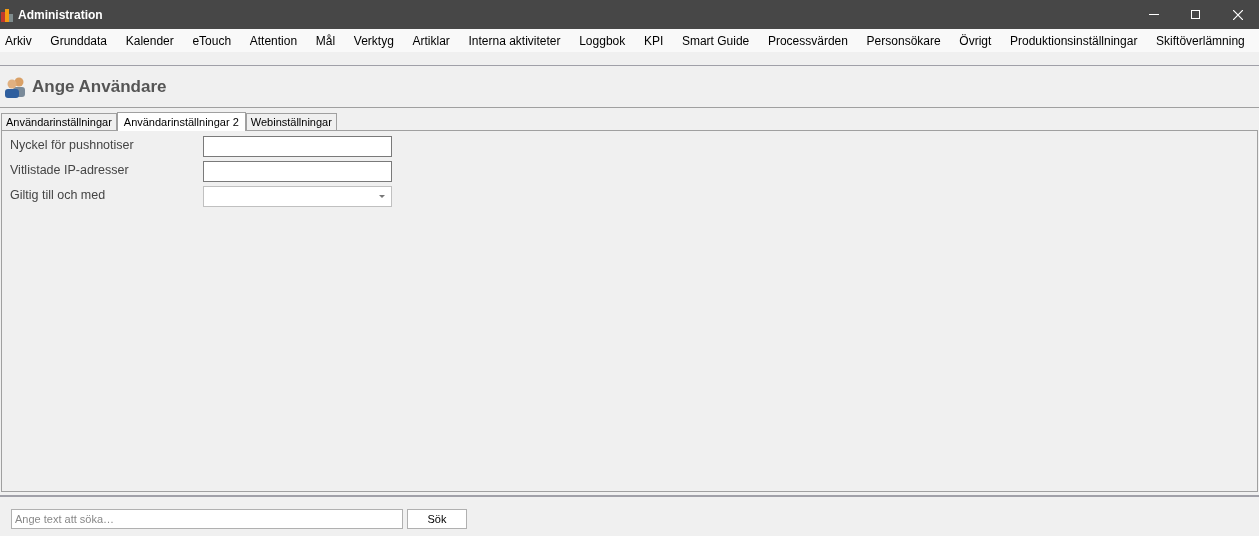  I want to click on menu-item: Verktyg, so click(373, 40).